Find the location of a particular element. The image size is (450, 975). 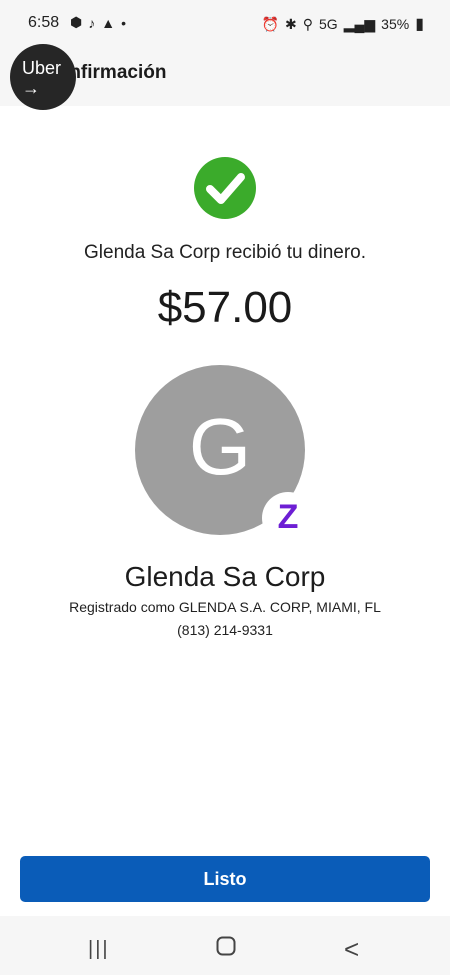

chase-icon: ⬢ is located at coordinates (76, 22).